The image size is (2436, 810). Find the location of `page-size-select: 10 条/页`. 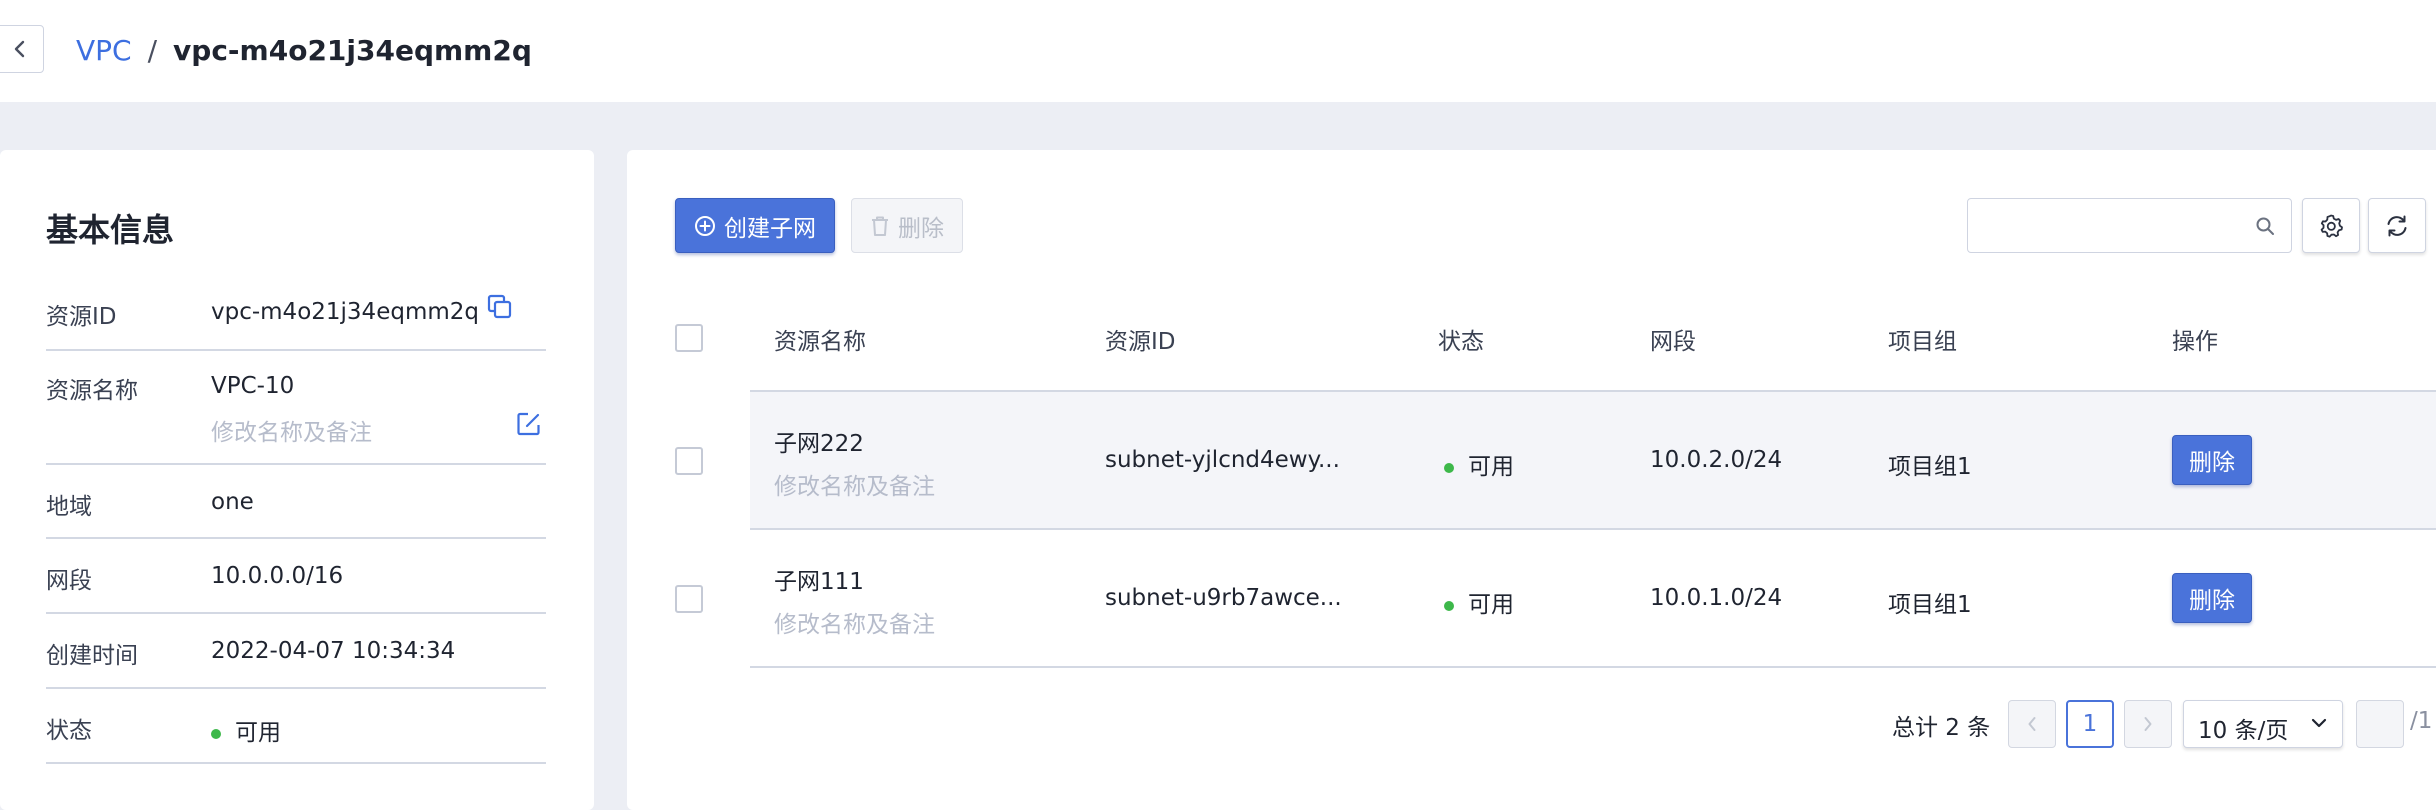

page-size-select: 10 条/页 is located at coordinates (2263, 724).